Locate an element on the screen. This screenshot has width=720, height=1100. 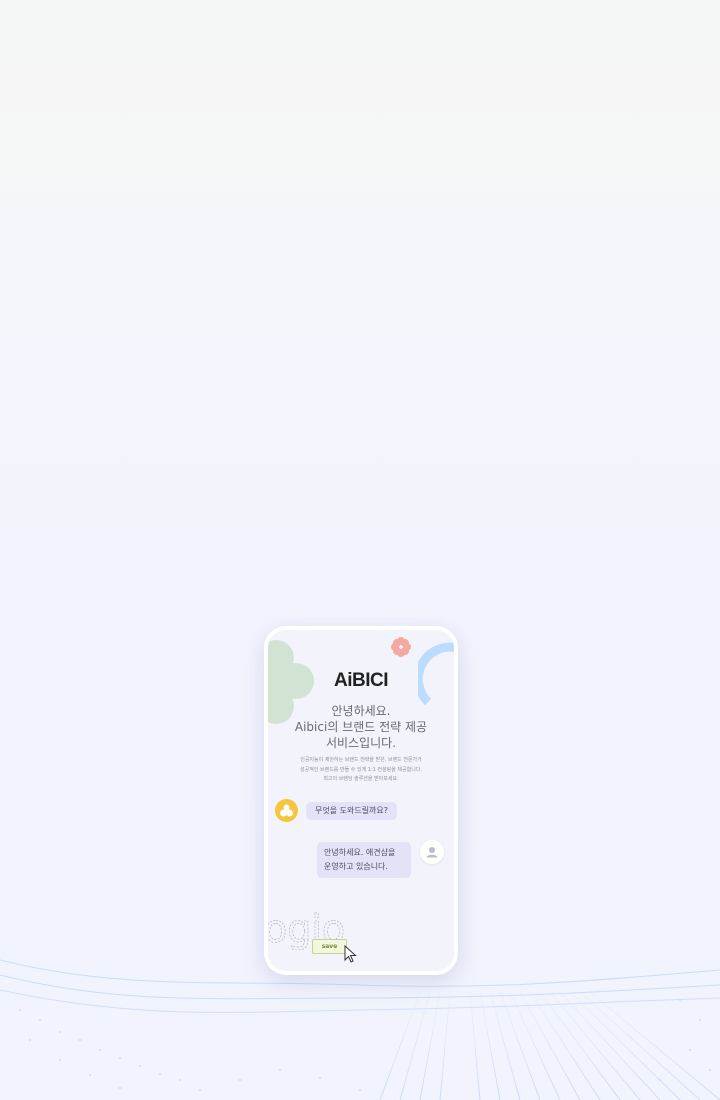
description-line: 최고의 브랜딩 솔루션을 받아보세요. is located at coordinates (361, 779).